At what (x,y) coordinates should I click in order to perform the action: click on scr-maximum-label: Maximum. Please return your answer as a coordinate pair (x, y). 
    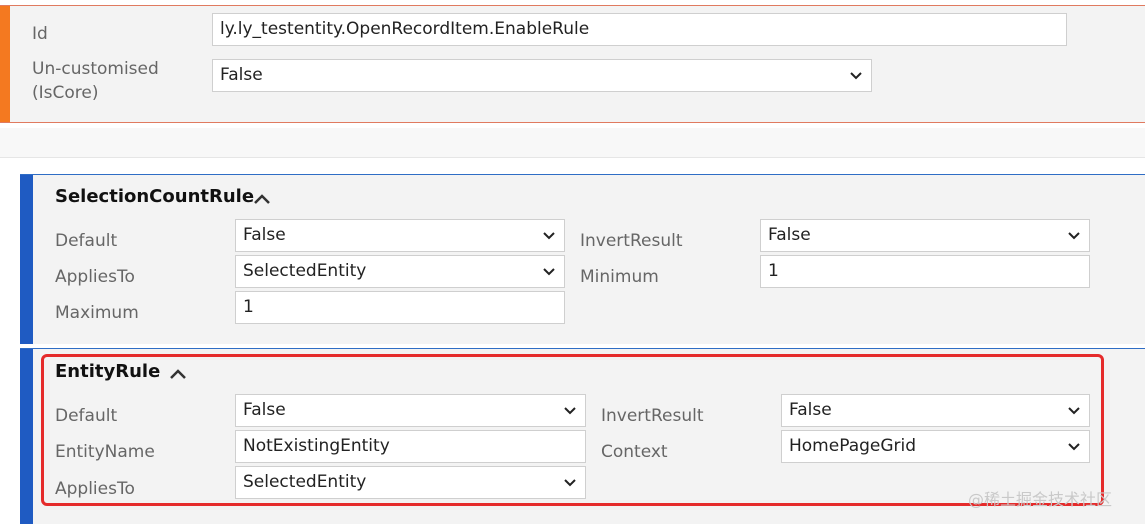
    Looking at the image, I should click on (97, 313).